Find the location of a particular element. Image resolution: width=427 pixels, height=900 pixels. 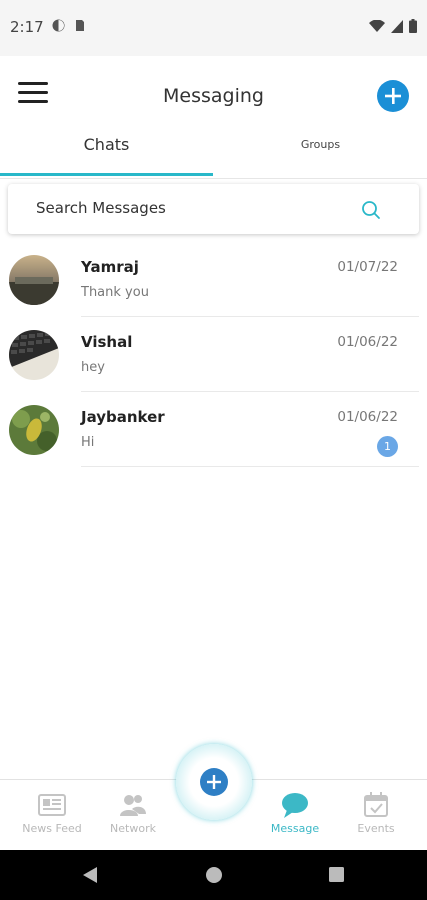

fab-circle is located at coordinates (214, 782).